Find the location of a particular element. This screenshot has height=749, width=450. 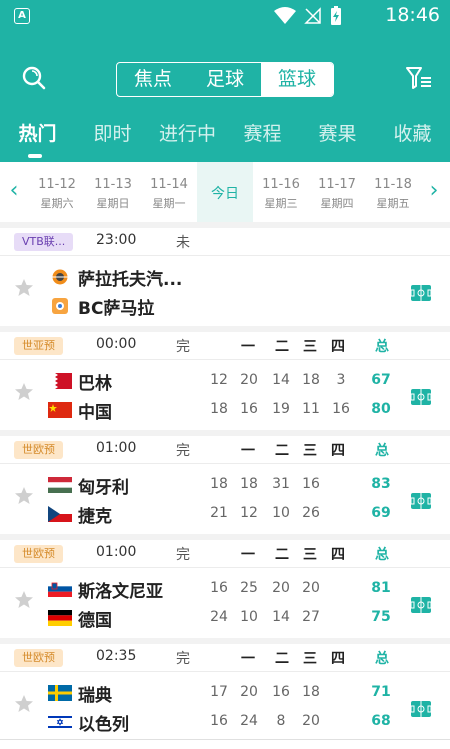

tab-in-progress: 进行中 is located at coordinates (187, 138).